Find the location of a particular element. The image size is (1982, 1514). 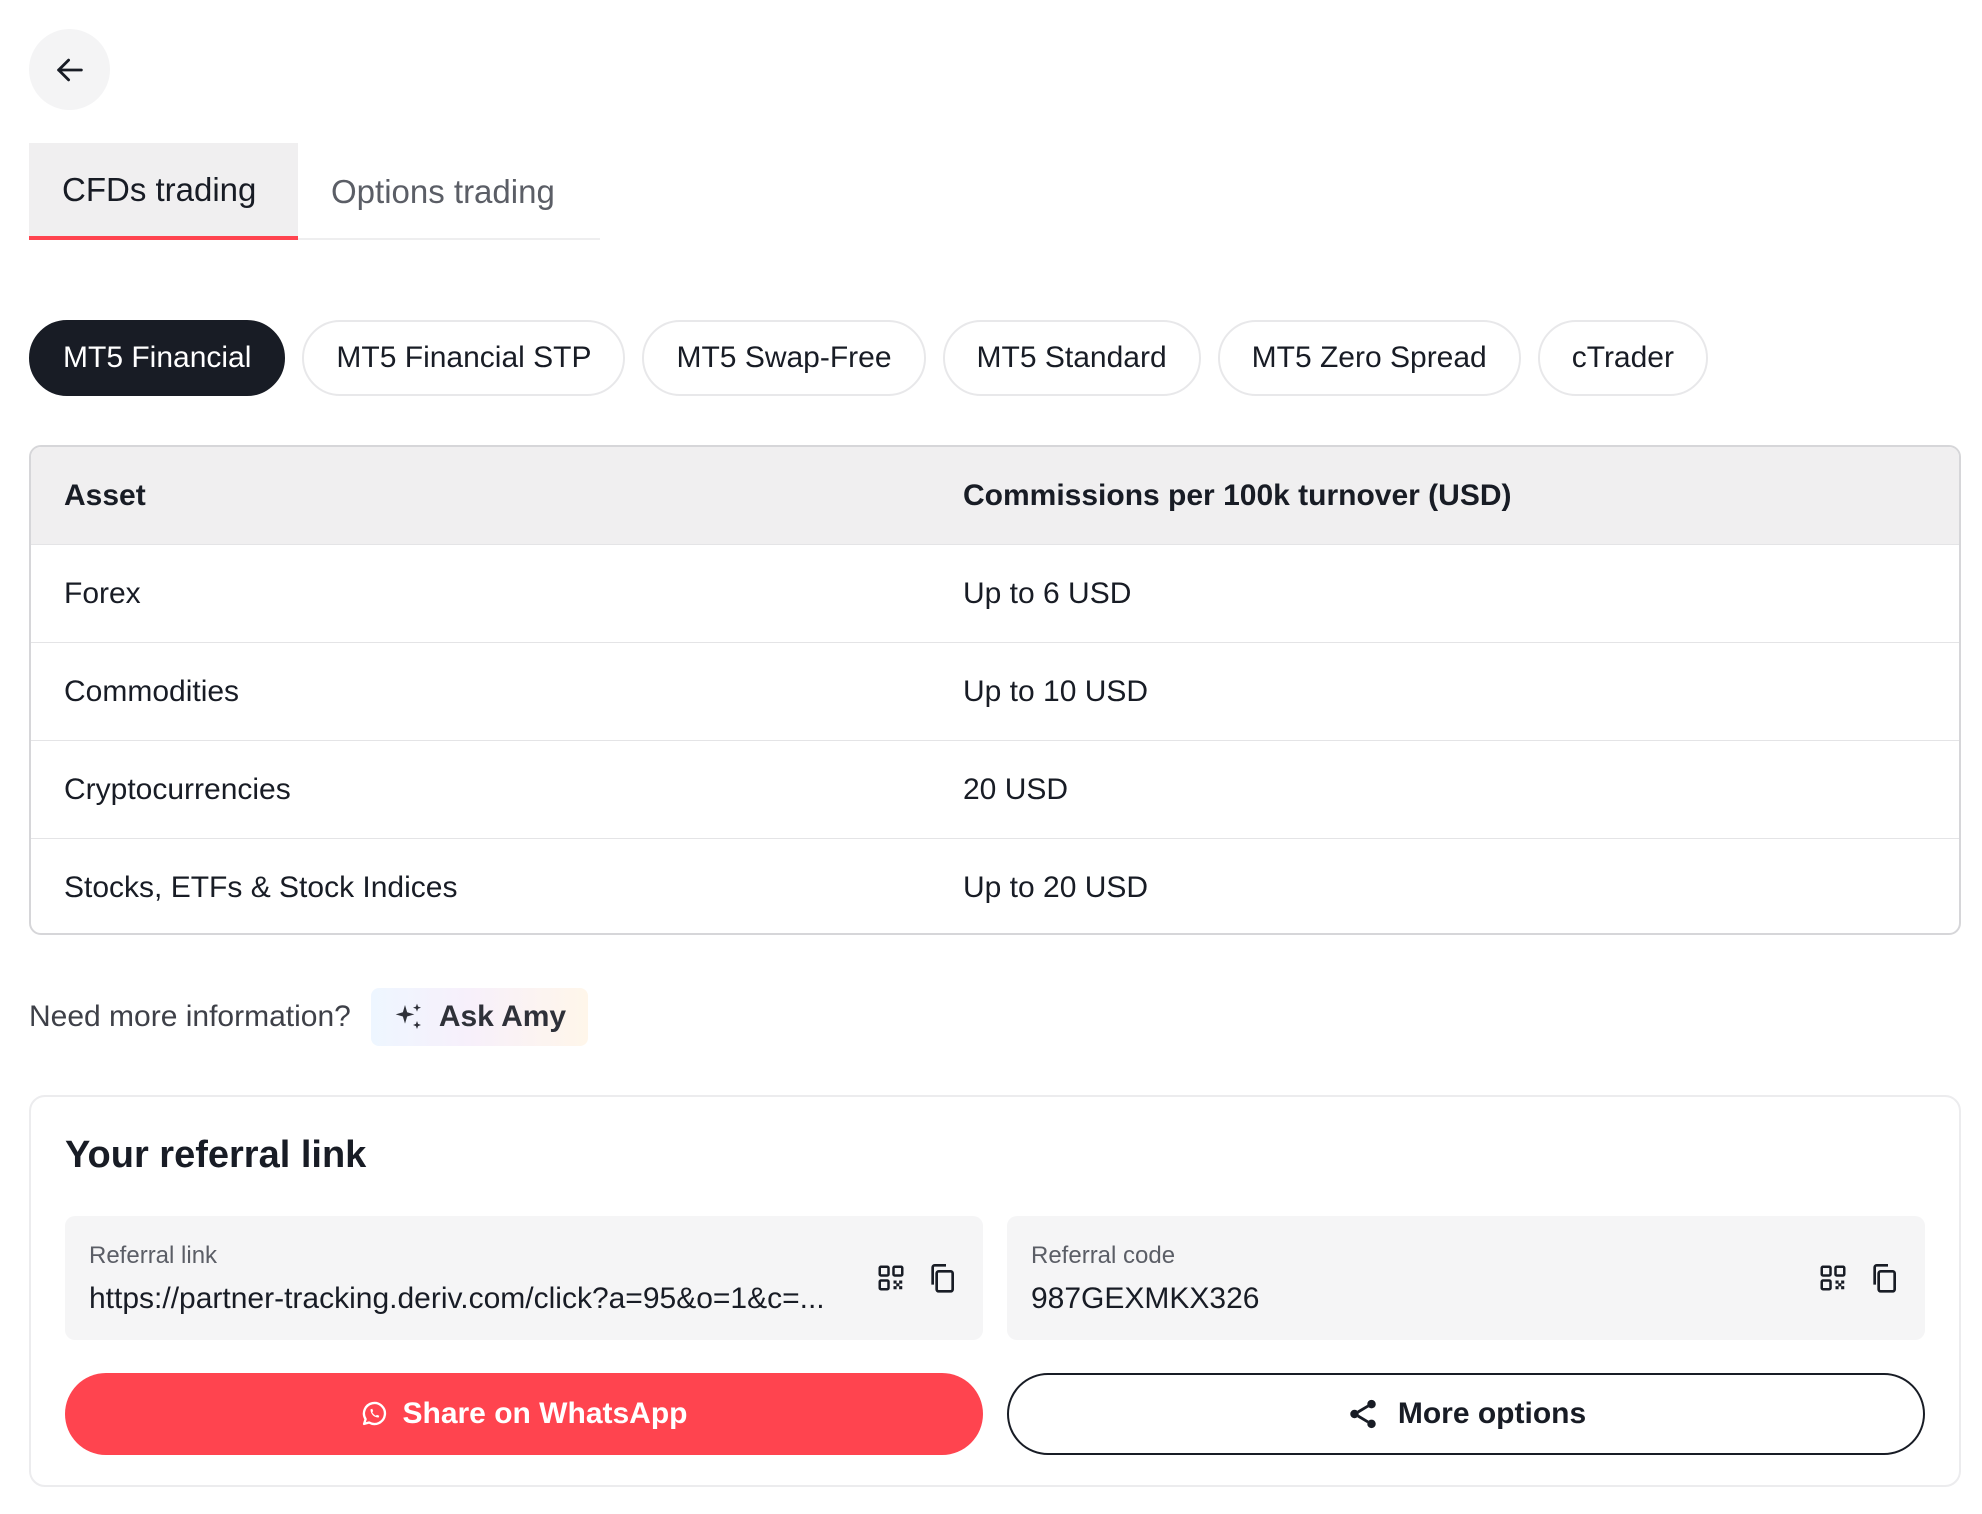

header-commissions: Commissions per 100k turnover (USD) is located at coordinates (1237, 495).